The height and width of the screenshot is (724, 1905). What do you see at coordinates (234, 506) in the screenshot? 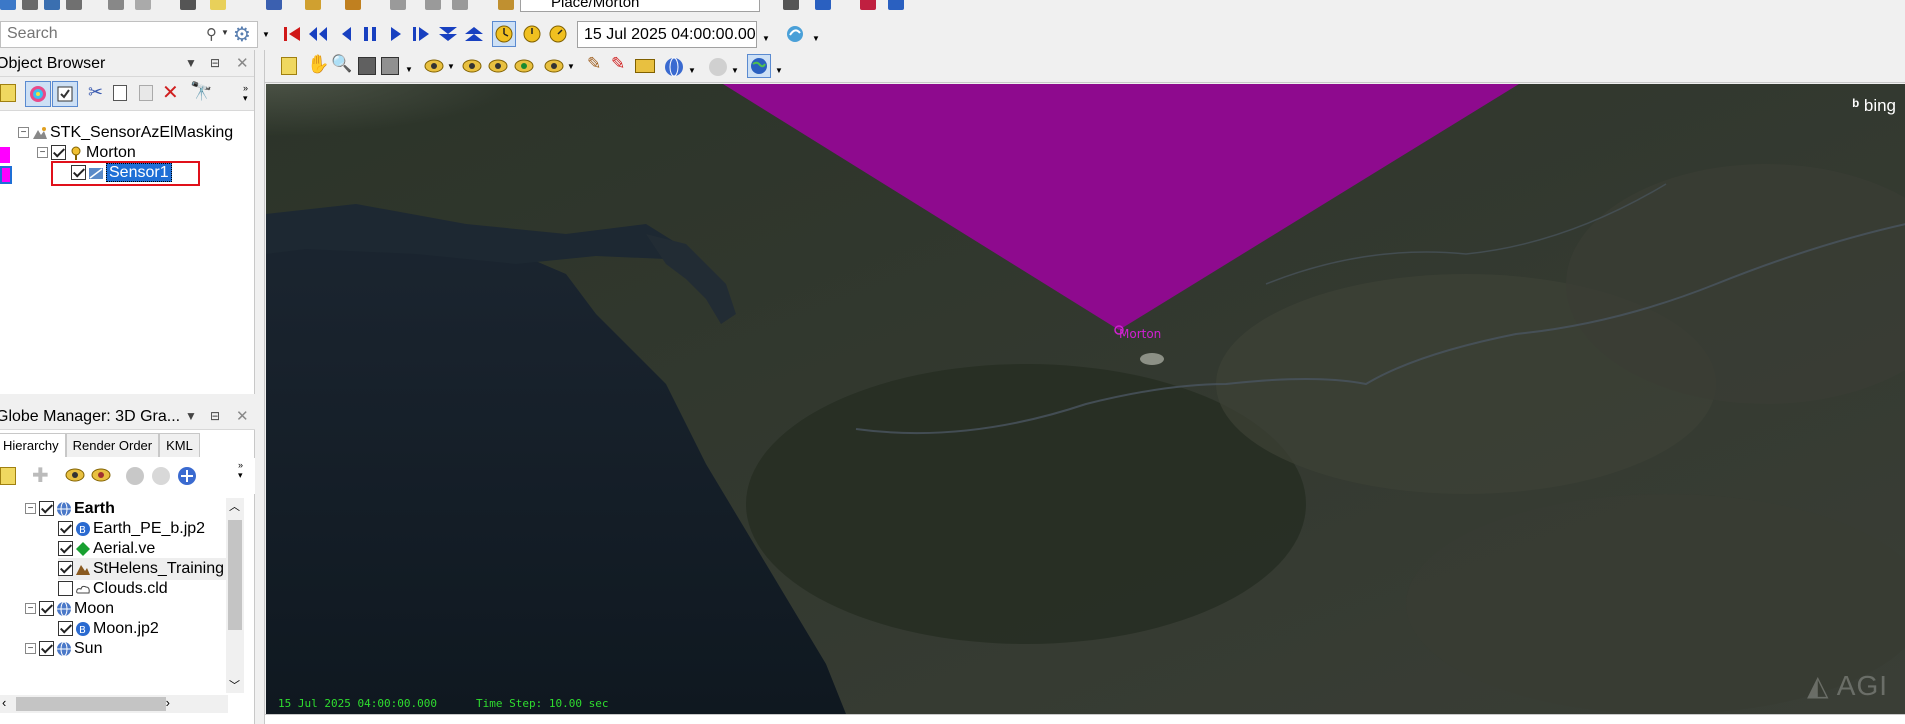
I see `scroll-up-icon: ︿` at bounding box center [234, 506].